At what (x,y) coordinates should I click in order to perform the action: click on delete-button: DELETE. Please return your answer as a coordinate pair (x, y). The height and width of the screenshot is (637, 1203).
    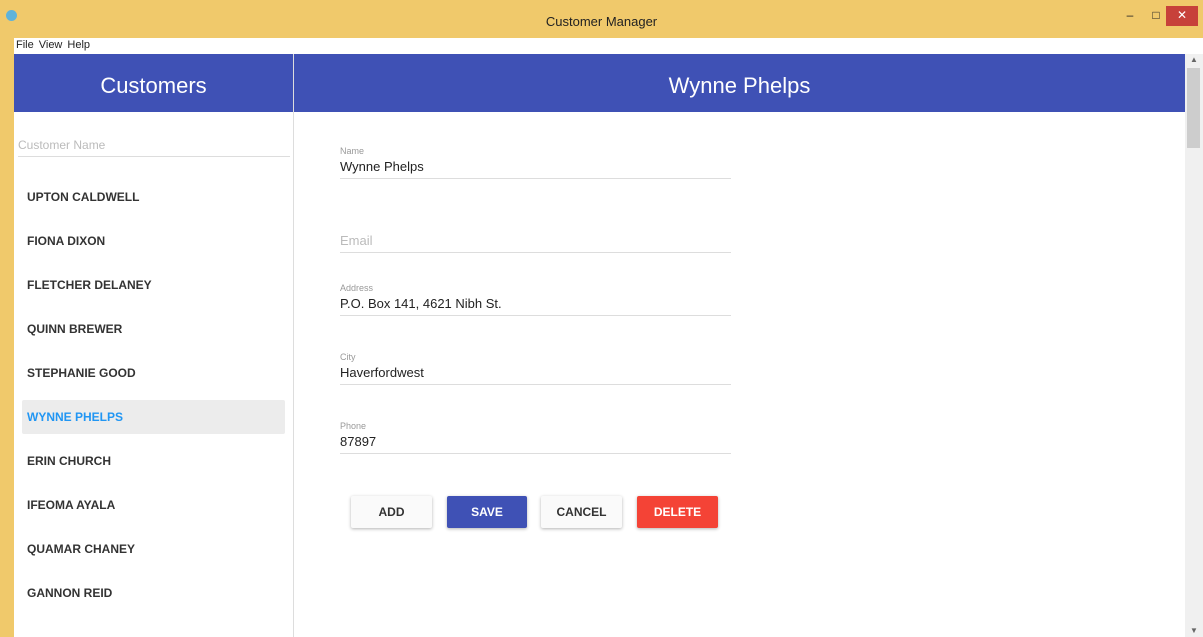
    Looking at the image, I should click on (677, 512).